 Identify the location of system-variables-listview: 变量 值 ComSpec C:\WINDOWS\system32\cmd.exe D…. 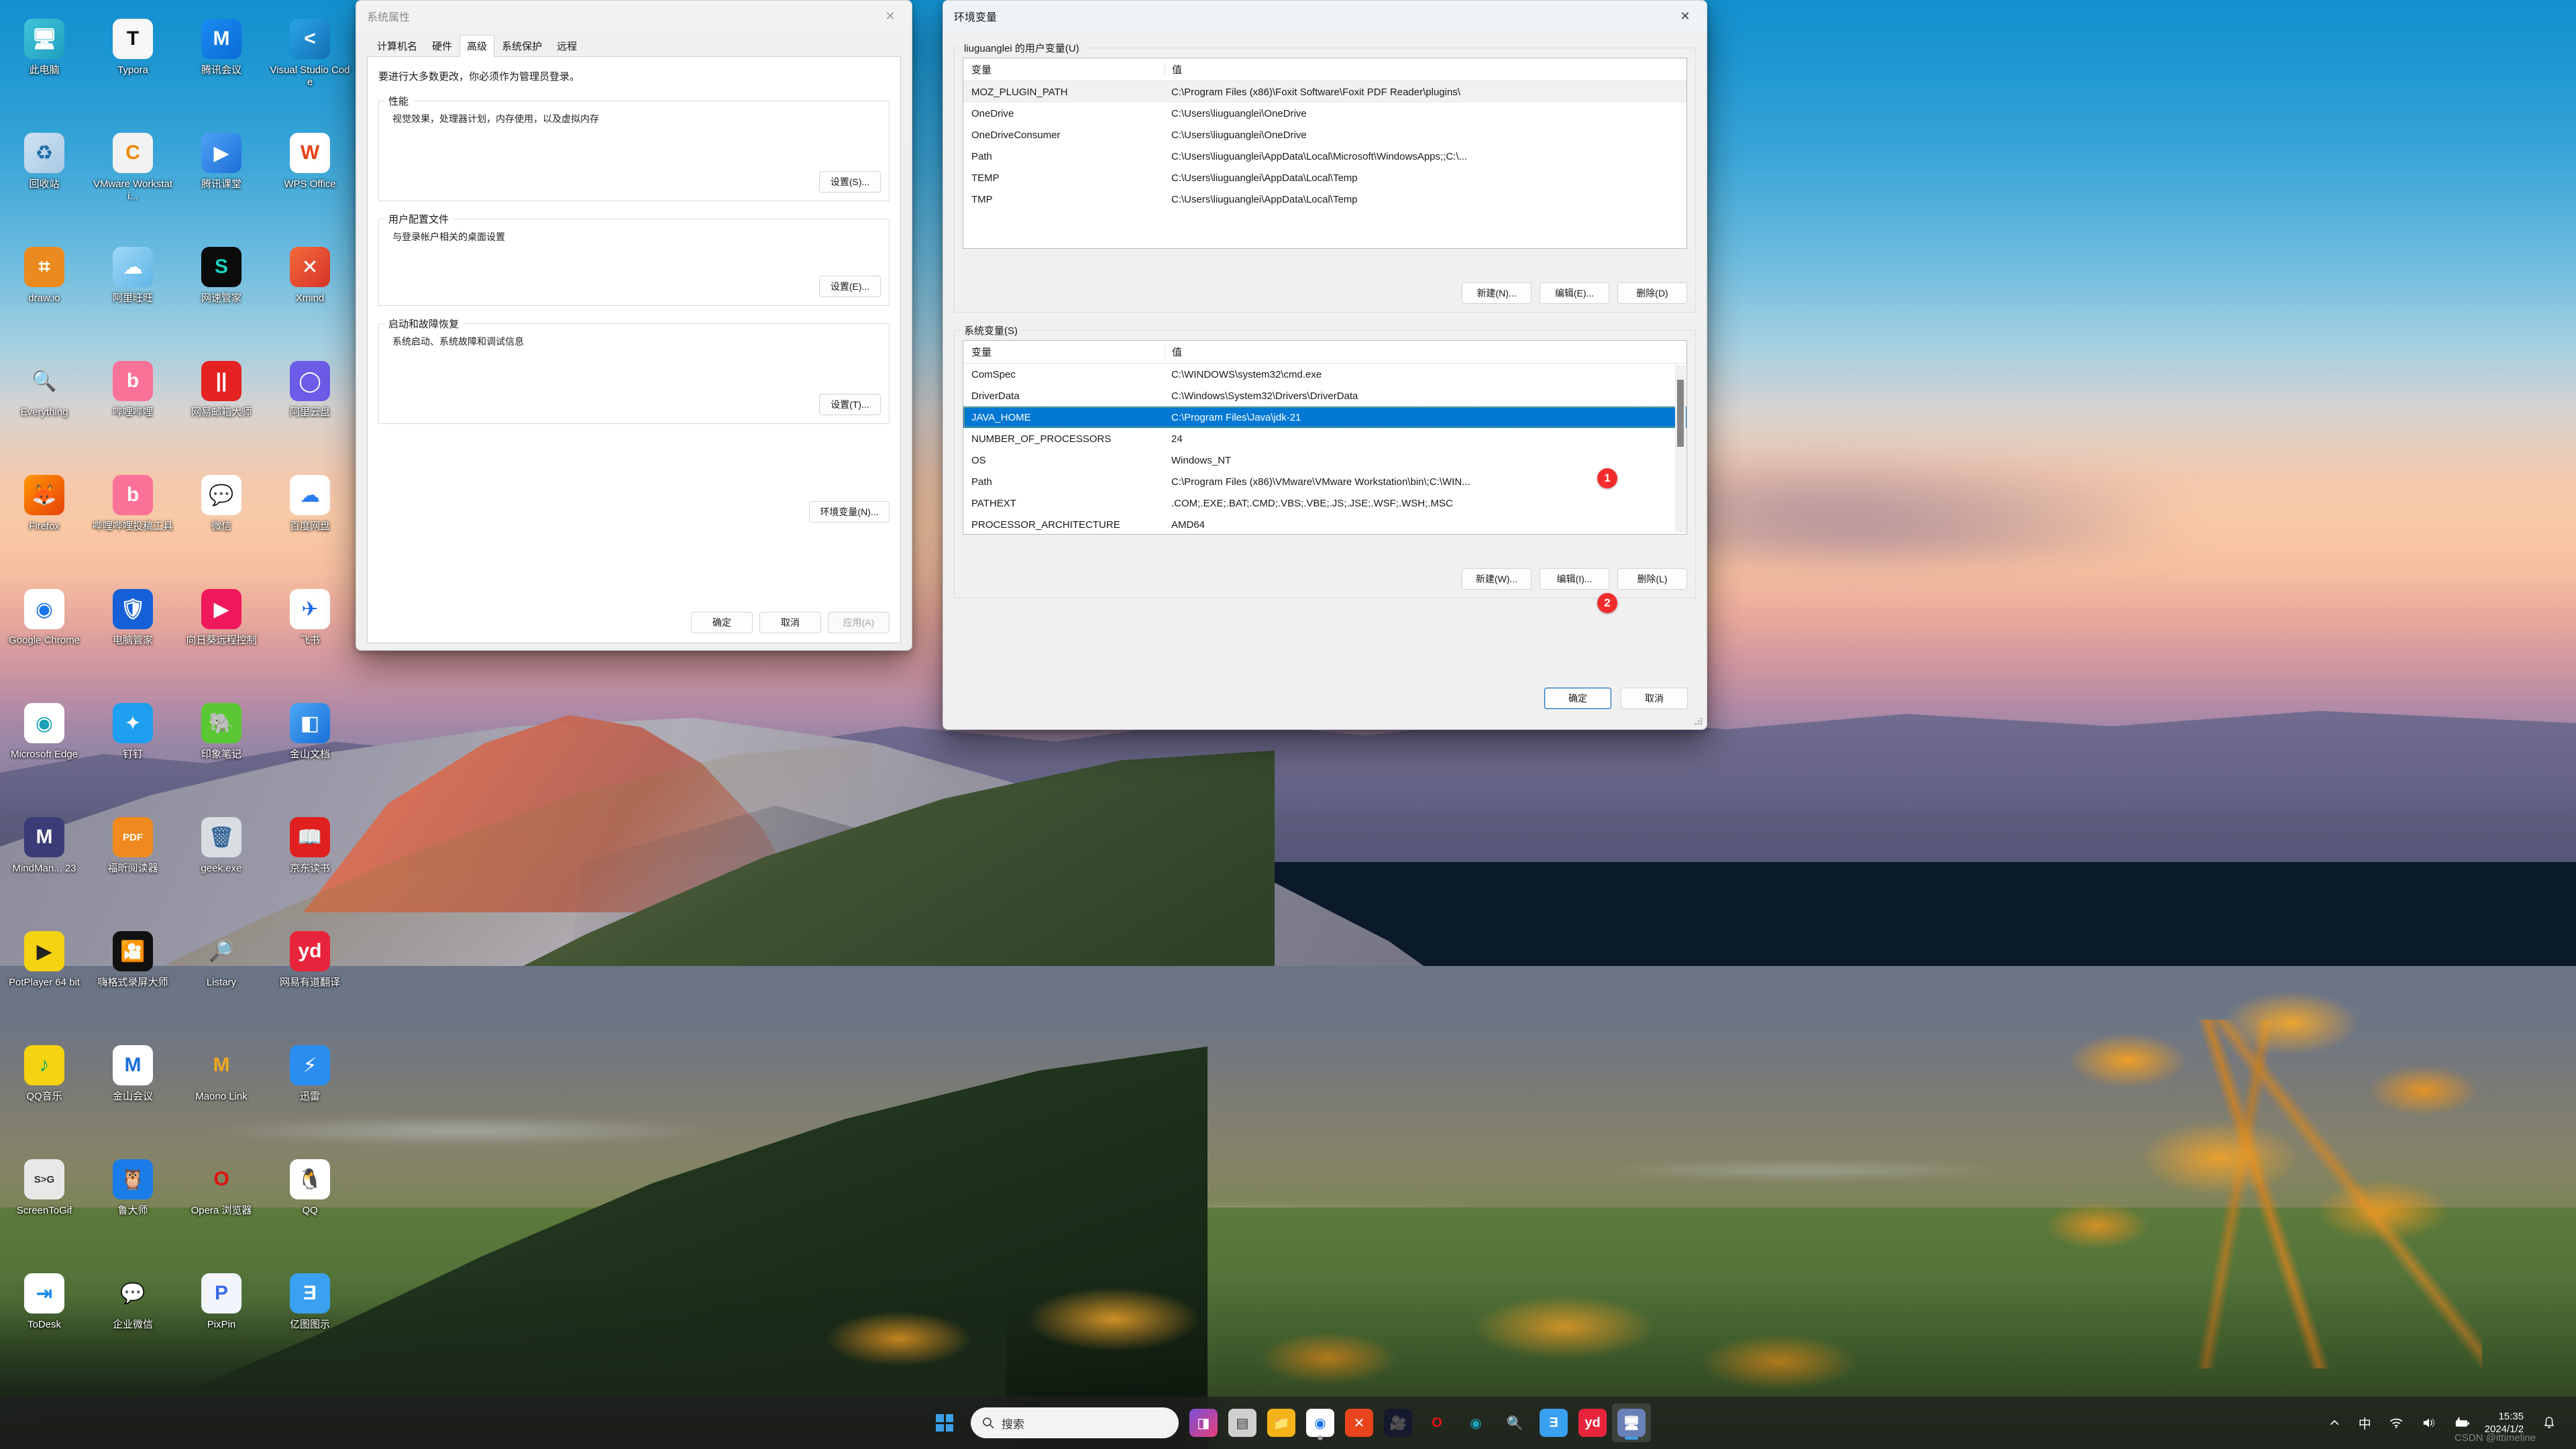
(1325, 437).